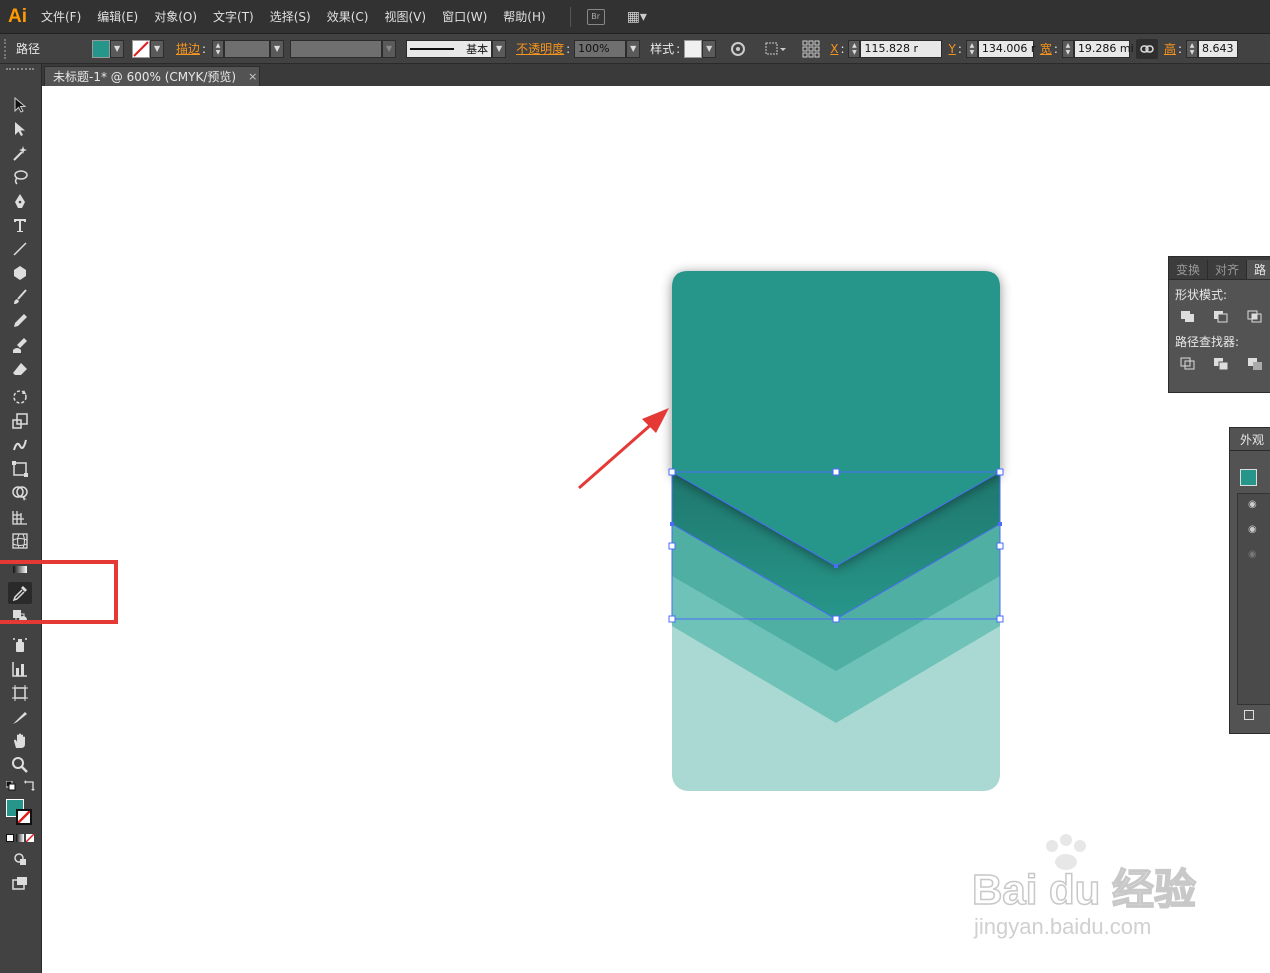 This screenshot has height=973, width=1270. Describe the element at coordinates (834, 49) in the screenshot. I see `x-label: X` at that location.